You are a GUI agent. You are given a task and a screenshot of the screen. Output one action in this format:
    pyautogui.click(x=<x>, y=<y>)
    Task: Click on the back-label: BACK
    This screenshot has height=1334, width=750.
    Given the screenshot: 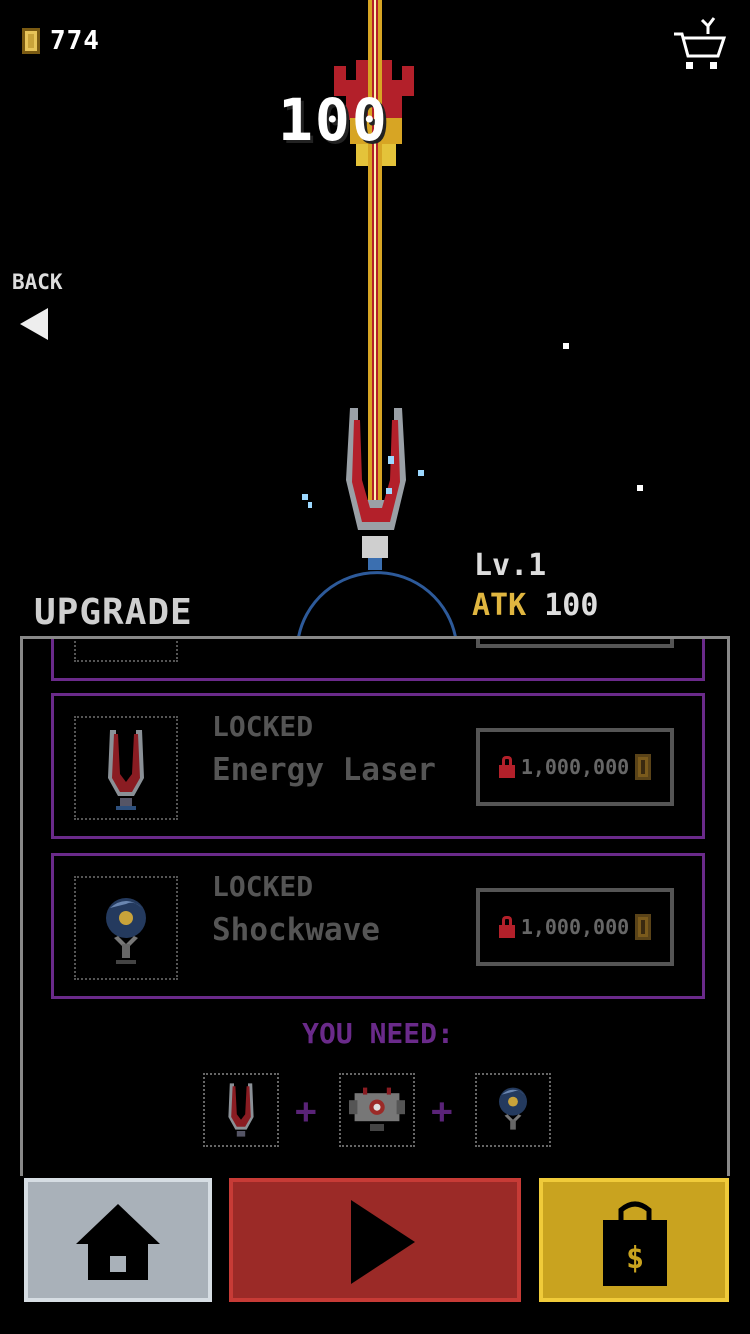 What is the action you would take?
    pyautogui.click(x=37, y=282)
    